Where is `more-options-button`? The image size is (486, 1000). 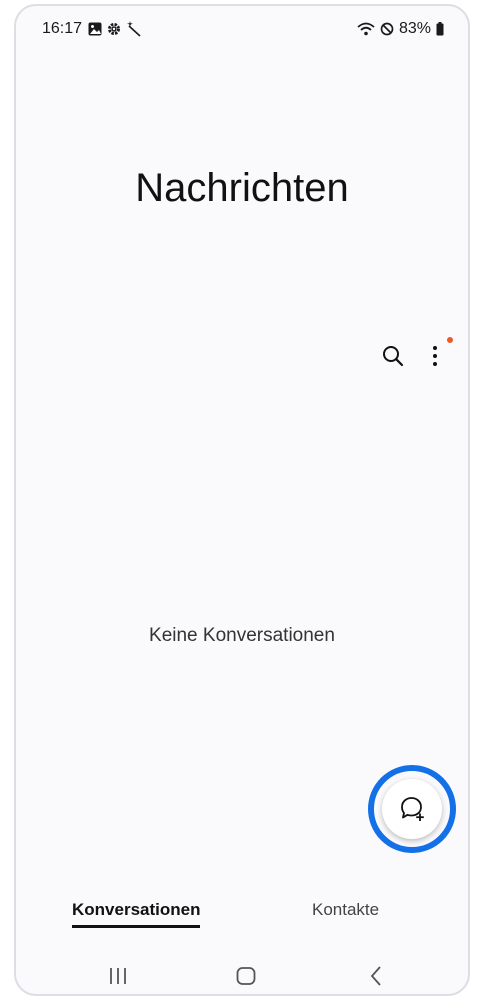
more-options-button is located at coordinates (435, 356).